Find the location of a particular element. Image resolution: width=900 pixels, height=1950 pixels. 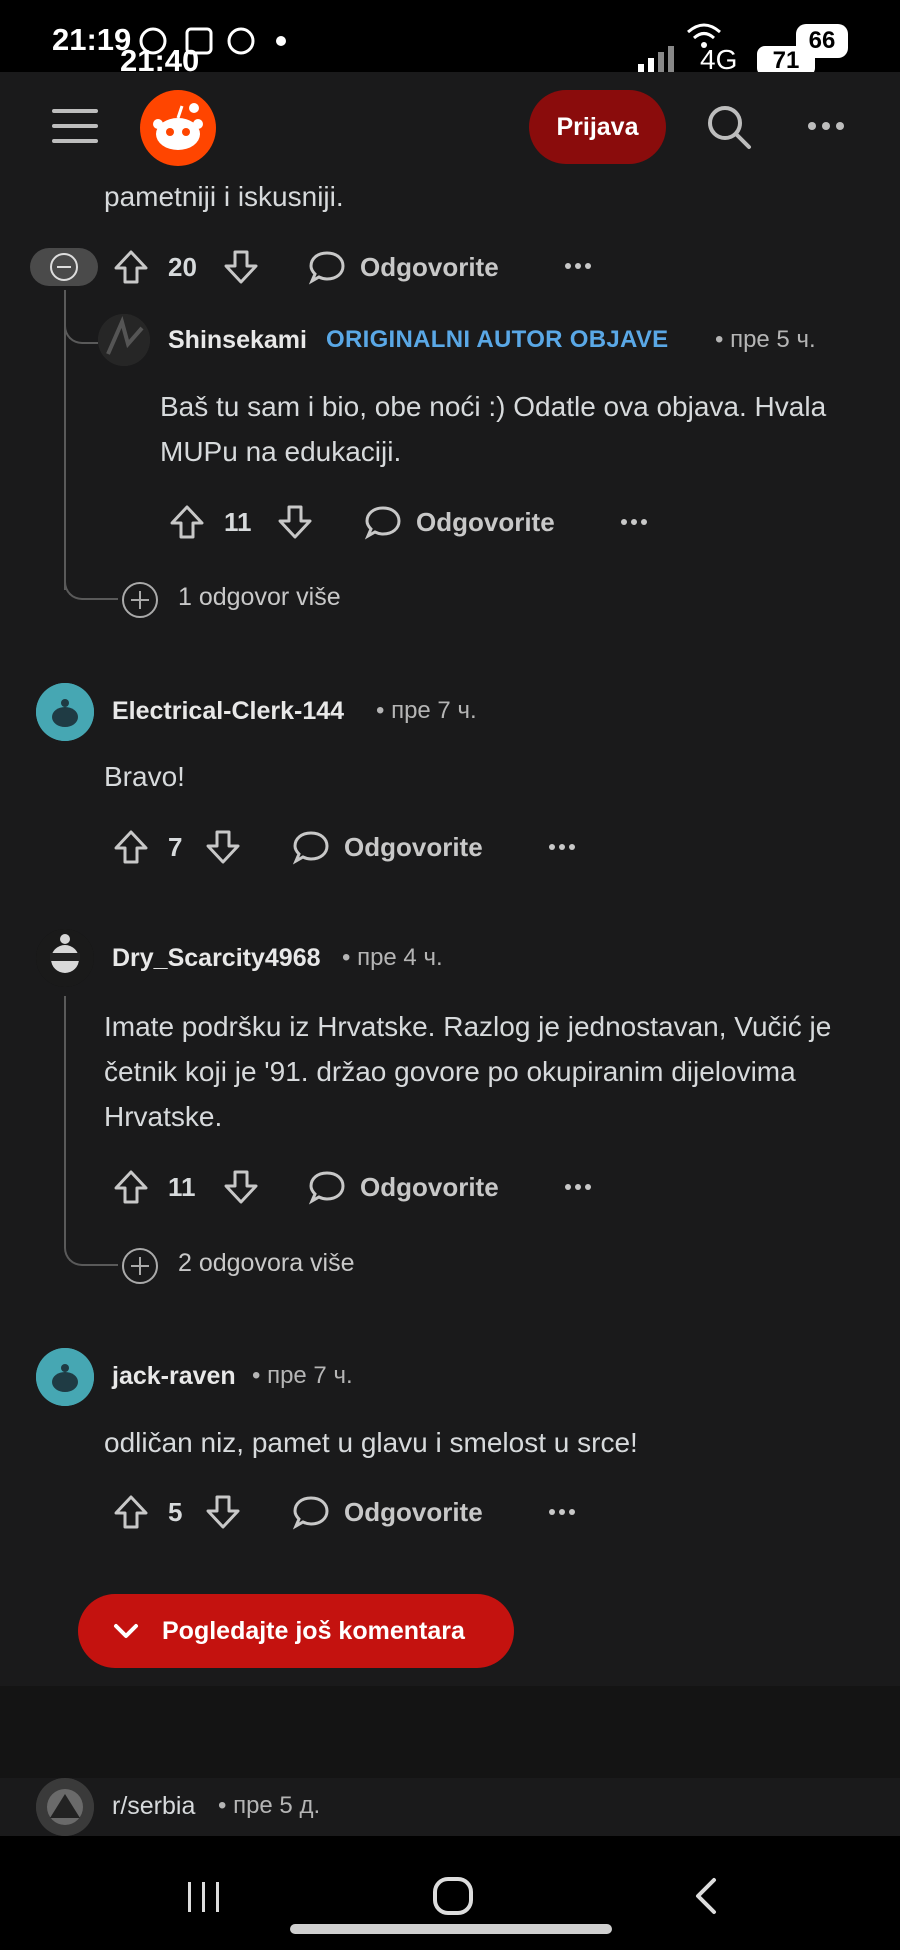

notification-dot-icon is located at coordinates (281, 41).